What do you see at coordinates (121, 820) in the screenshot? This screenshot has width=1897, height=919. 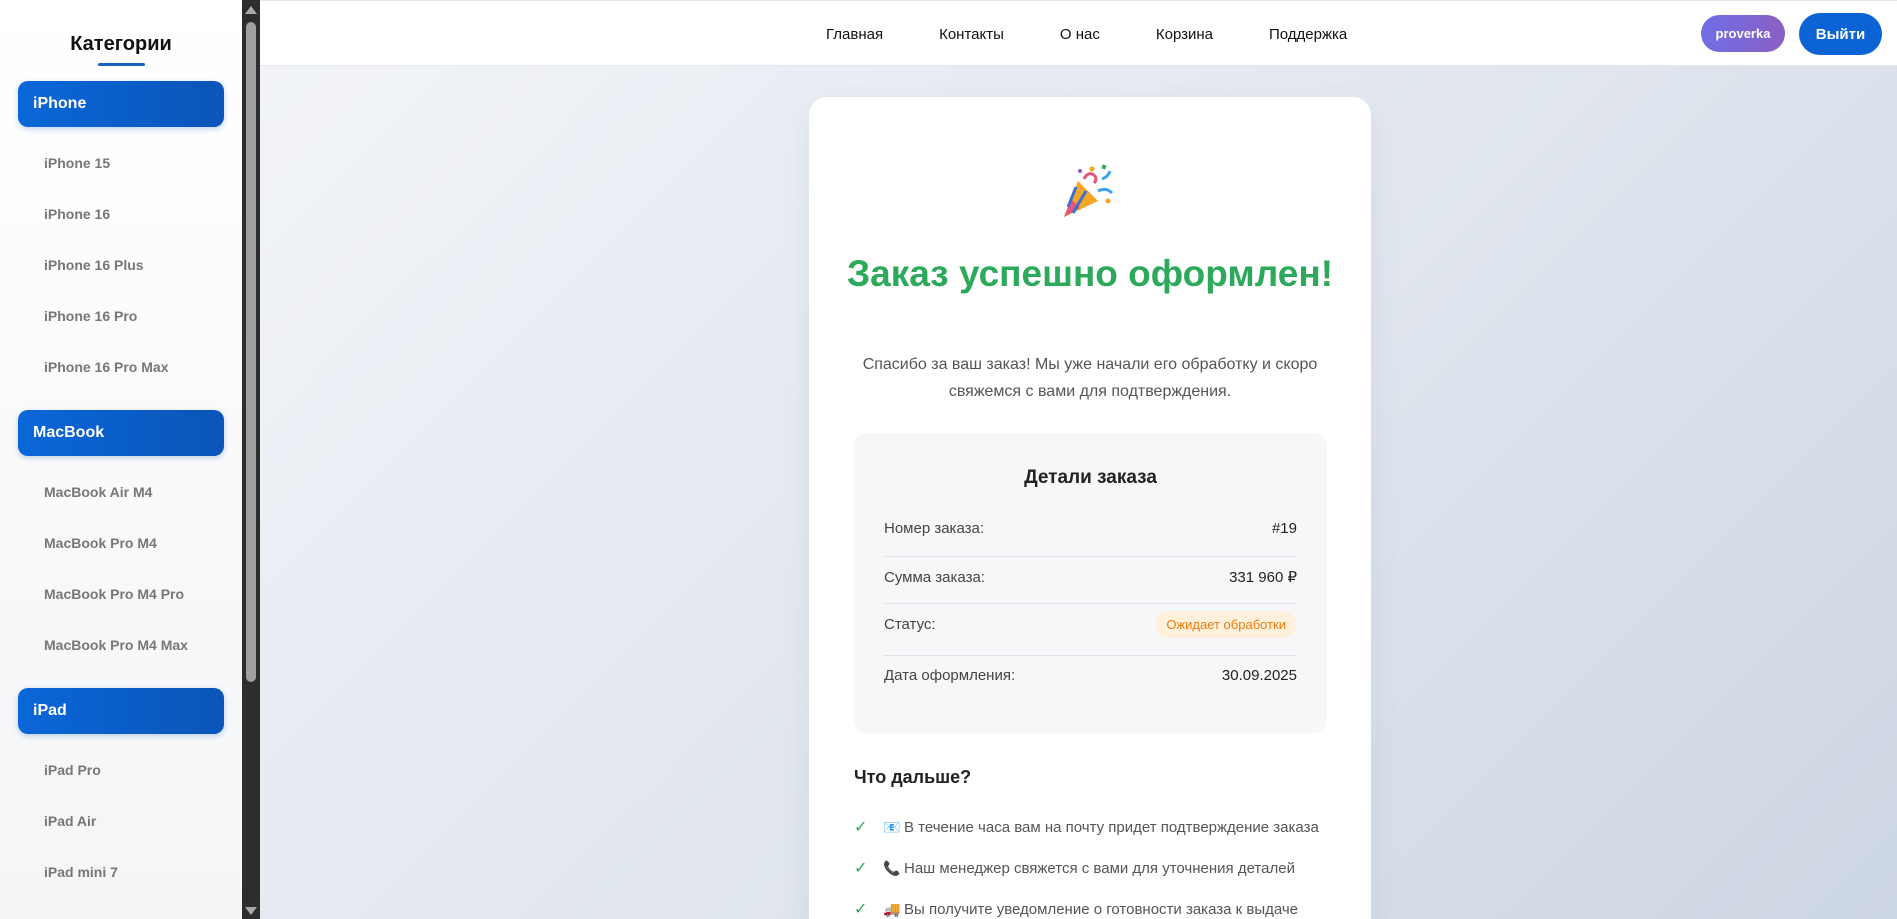 I see `sidebar-item-ipad-air: iPad Air` at bounding box center [121, 820].